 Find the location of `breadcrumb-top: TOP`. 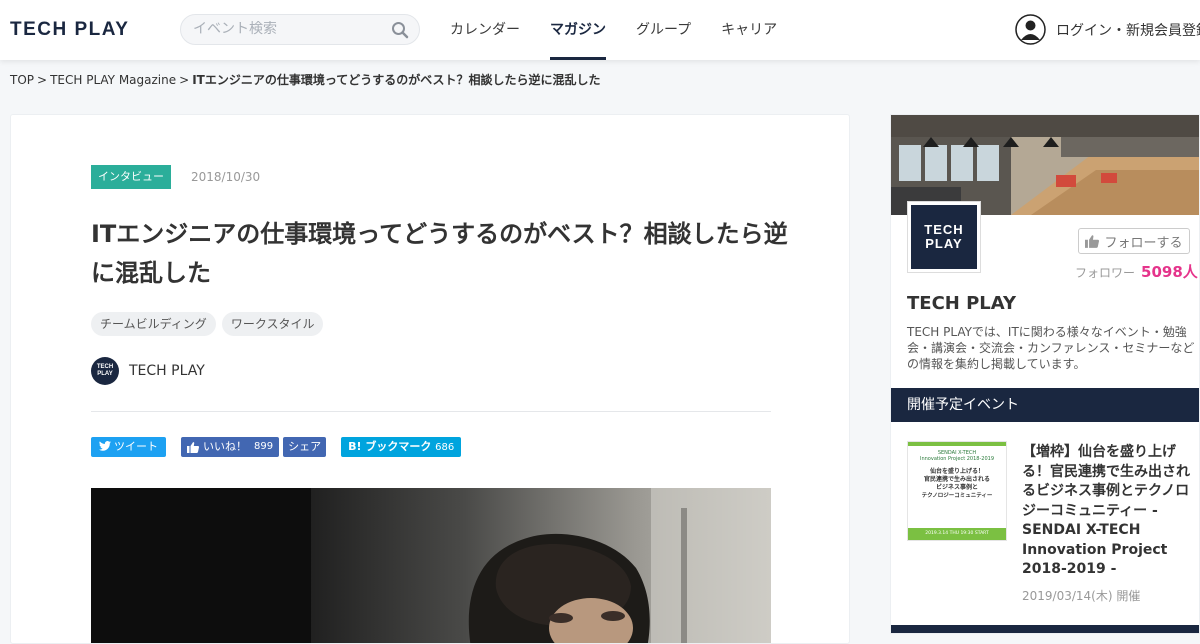

breadcrumb-top: TOP is located at coordinates (22, 80).